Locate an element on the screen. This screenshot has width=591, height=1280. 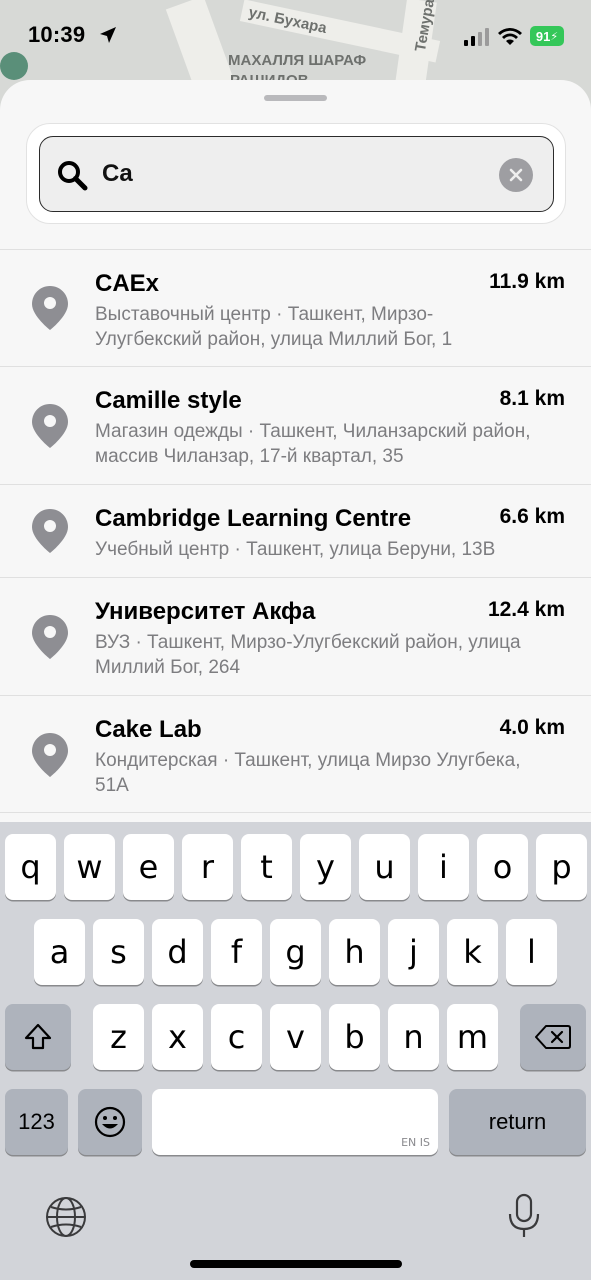
key-j: j is located at coordinates (413, 952).